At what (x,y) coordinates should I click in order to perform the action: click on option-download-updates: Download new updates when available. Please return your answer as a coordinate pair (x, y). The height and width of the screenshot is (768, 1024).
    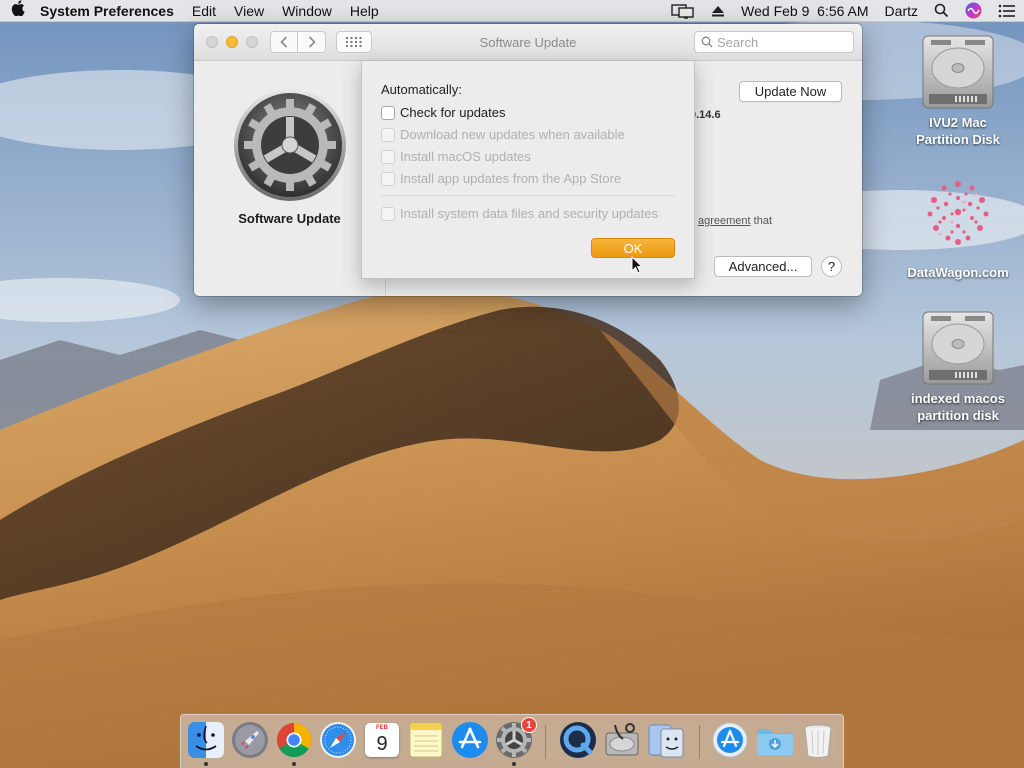
    Looking at the image, I should click on (503, 134).